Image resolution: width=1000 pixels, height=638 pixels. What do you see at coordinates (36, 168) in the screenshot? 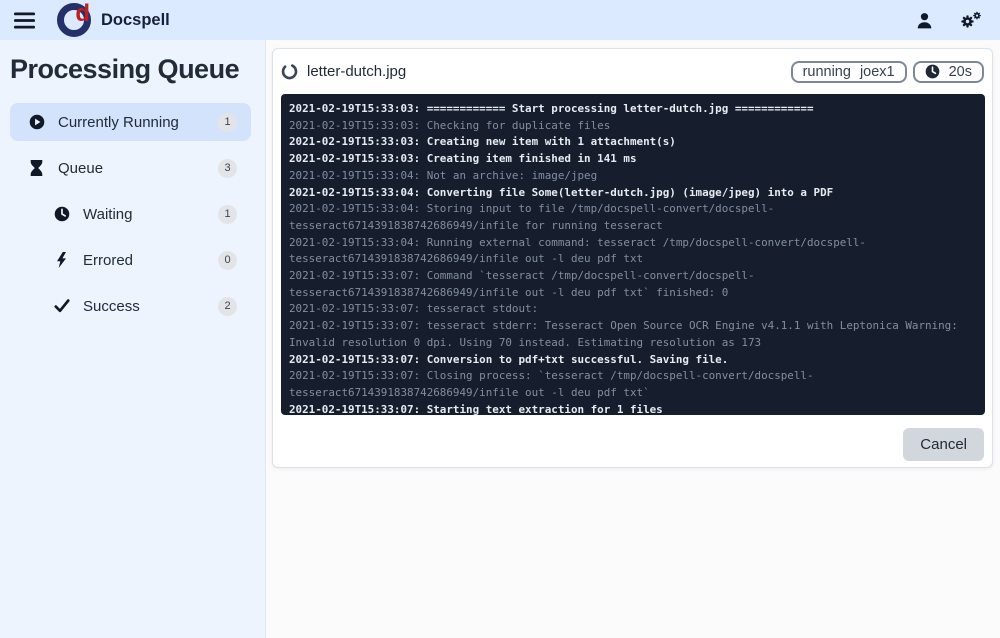
I see `hourglass-icon` at bounding box center [36, 168].